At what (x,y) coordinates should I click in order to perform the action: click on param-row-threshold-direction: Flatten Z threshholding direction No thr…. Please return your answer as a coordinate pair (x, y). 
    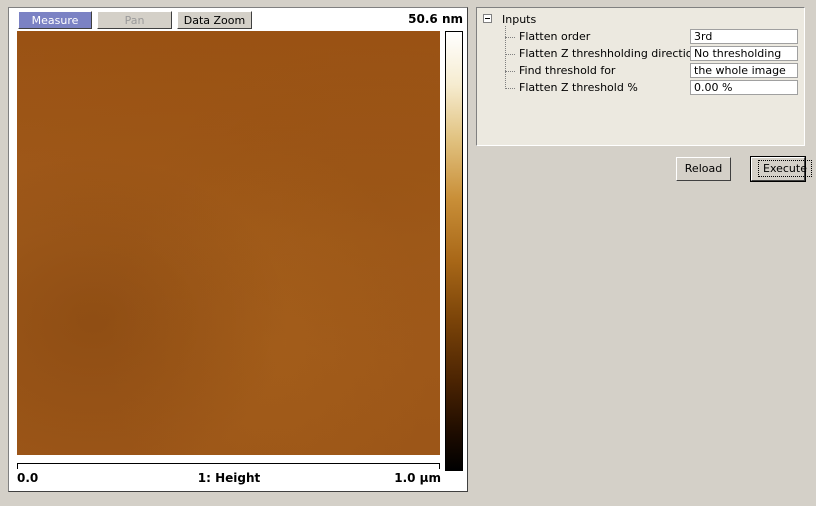
    Looking at the image, I should click on (655, 53).